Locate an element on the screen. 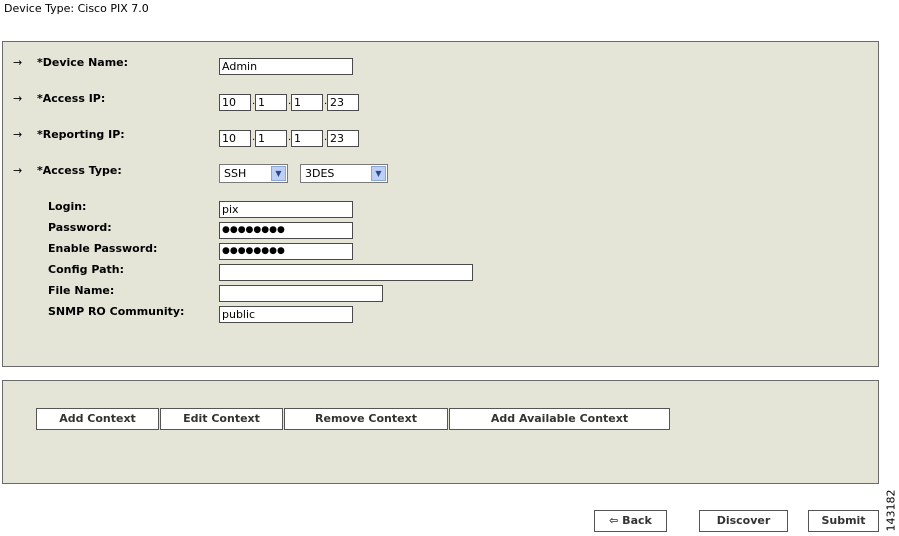  reporting-ip-octet-2: 1 is located at coordinates (271, 138).